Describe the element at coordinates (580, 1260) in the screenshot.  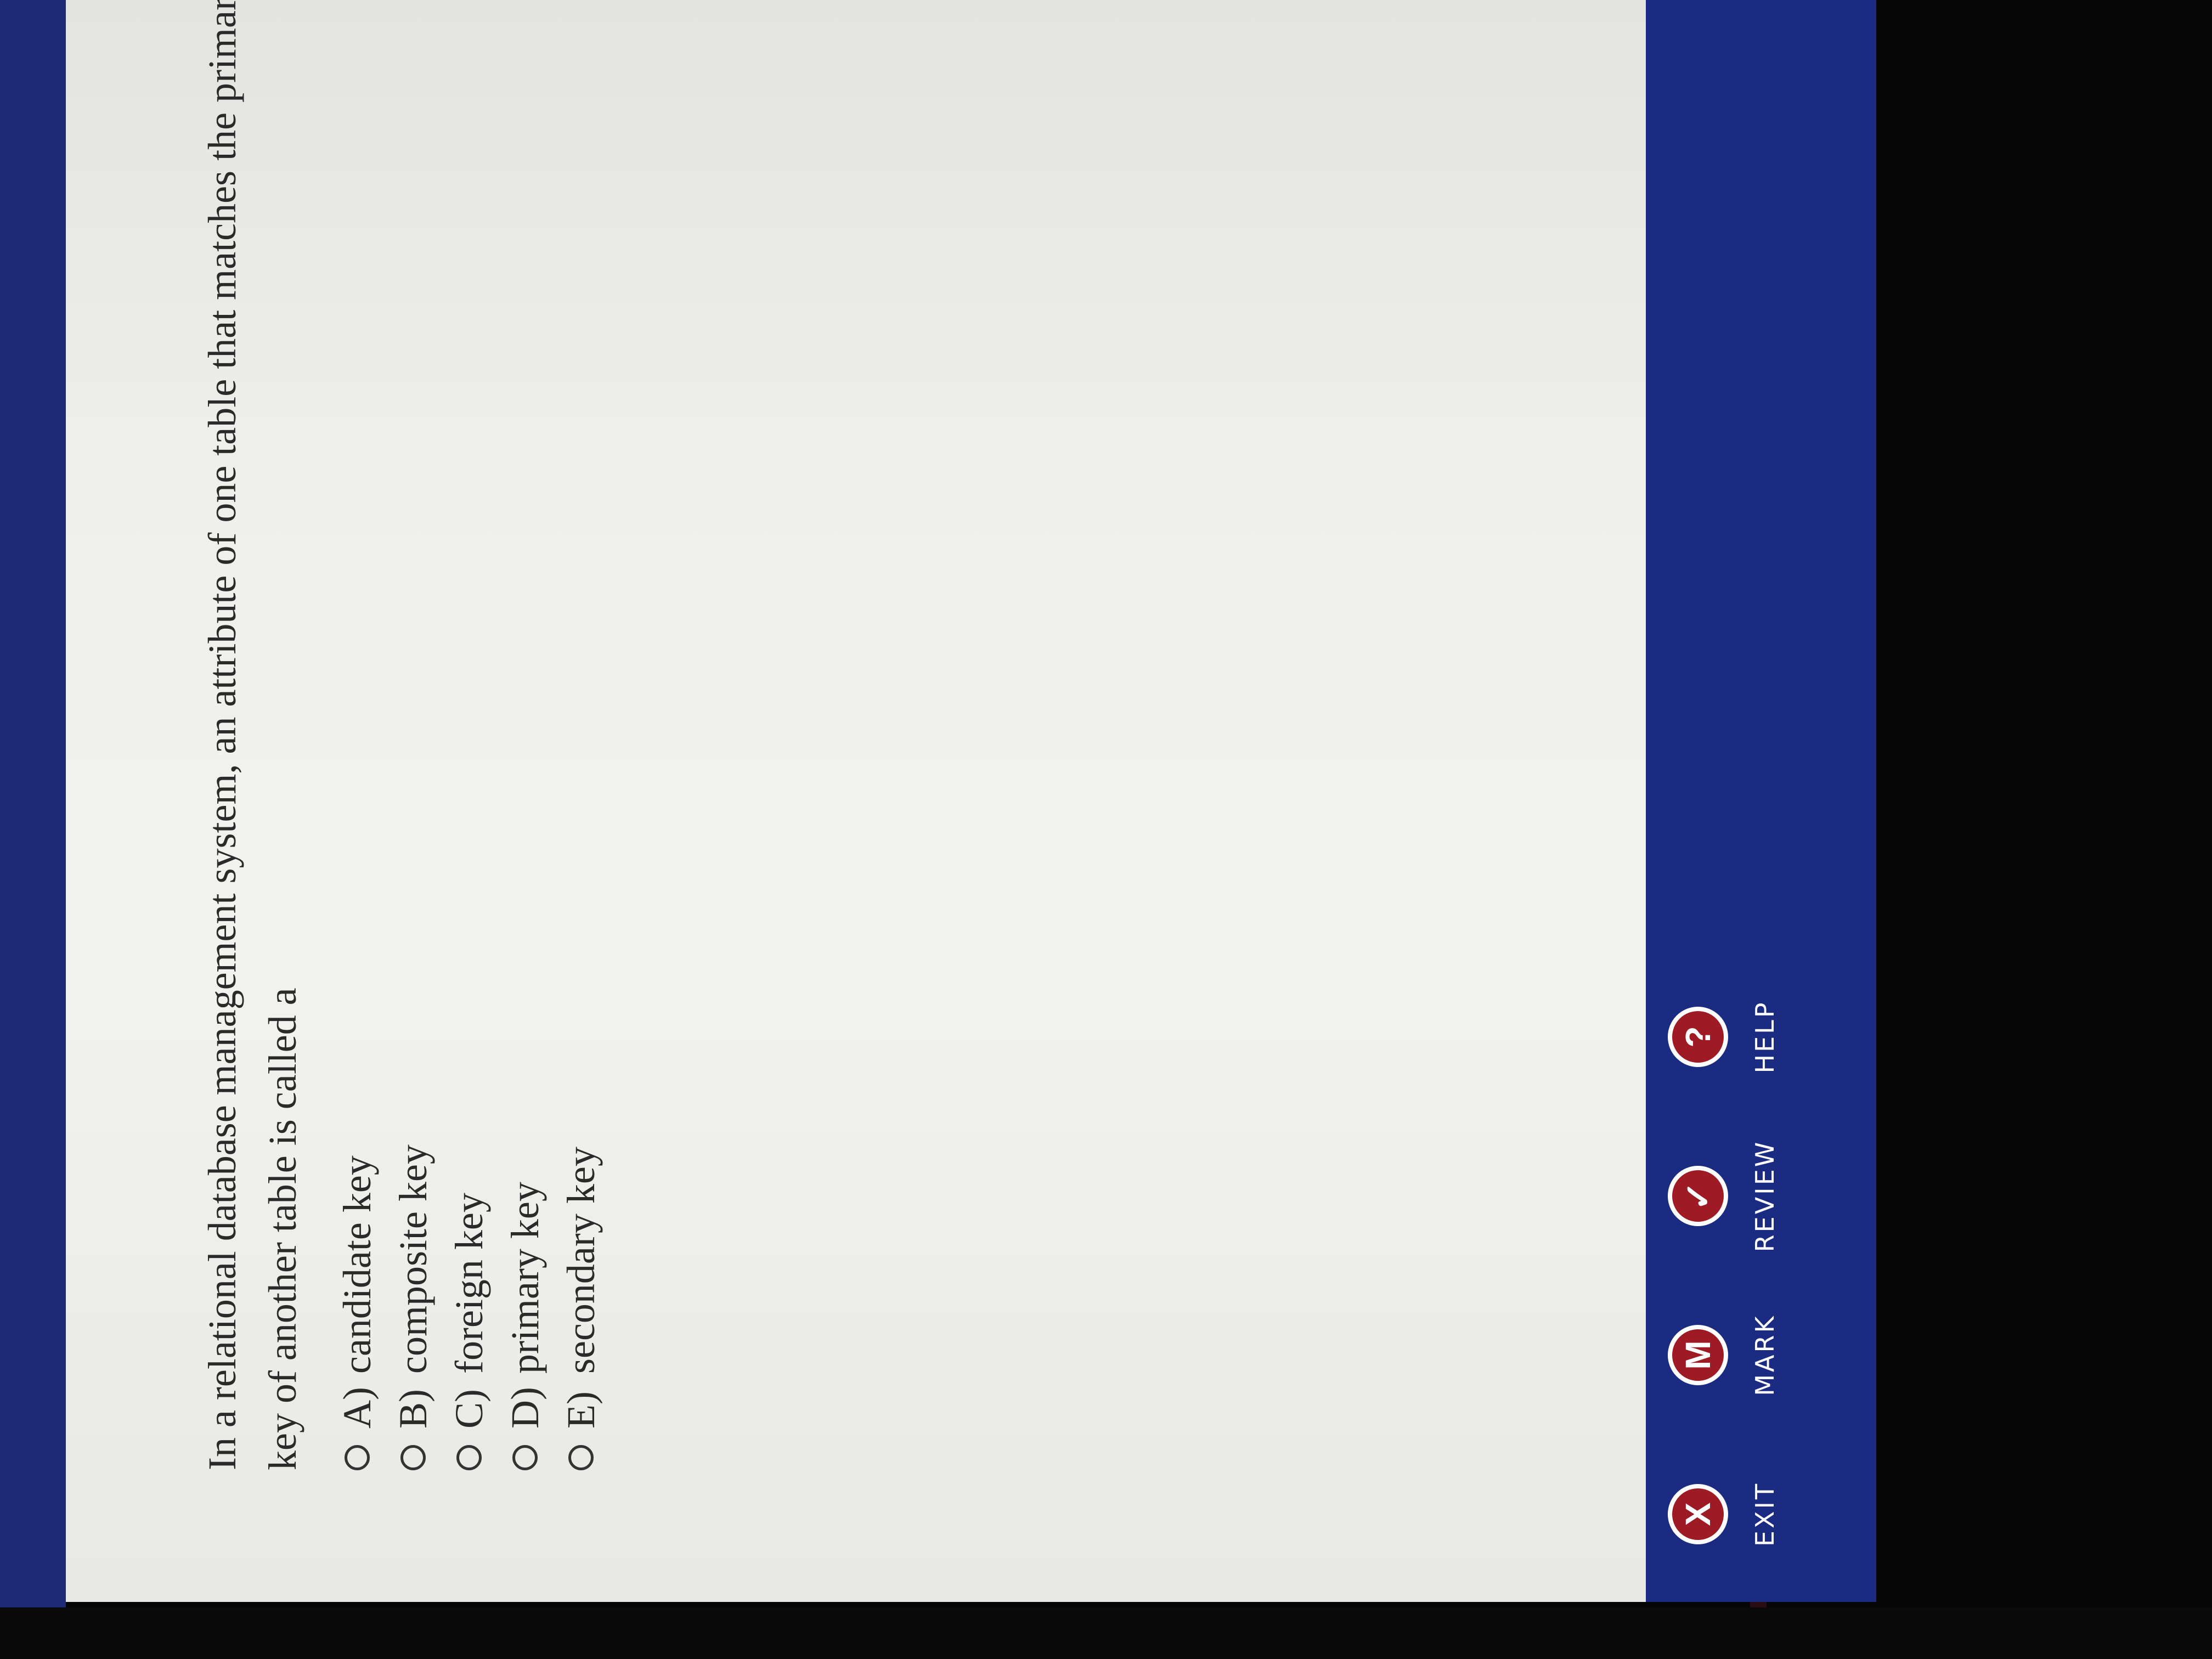
I see `choice-text: secondary key` at that location.